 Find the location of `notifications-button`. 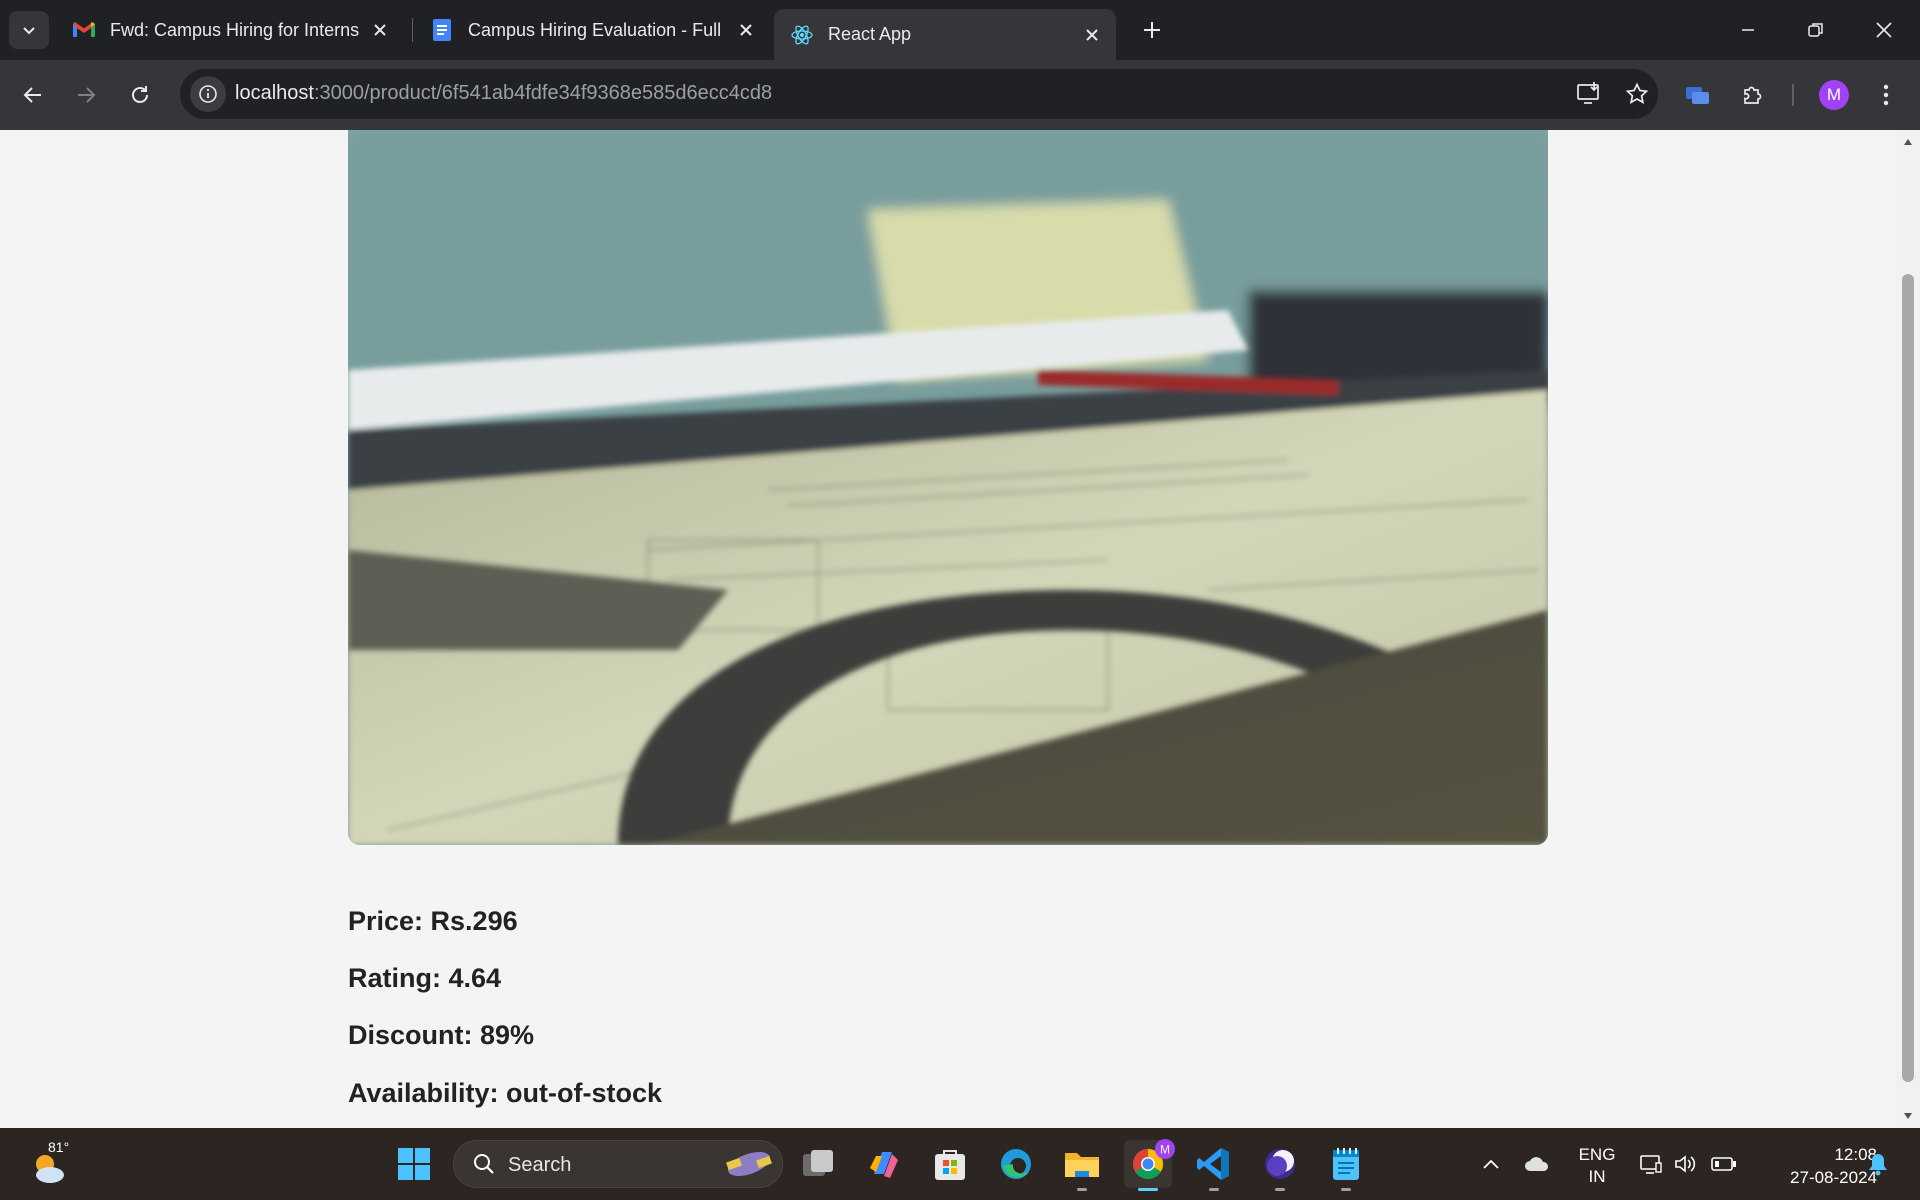

notifications-button is located at coordinates (1878, 1164).